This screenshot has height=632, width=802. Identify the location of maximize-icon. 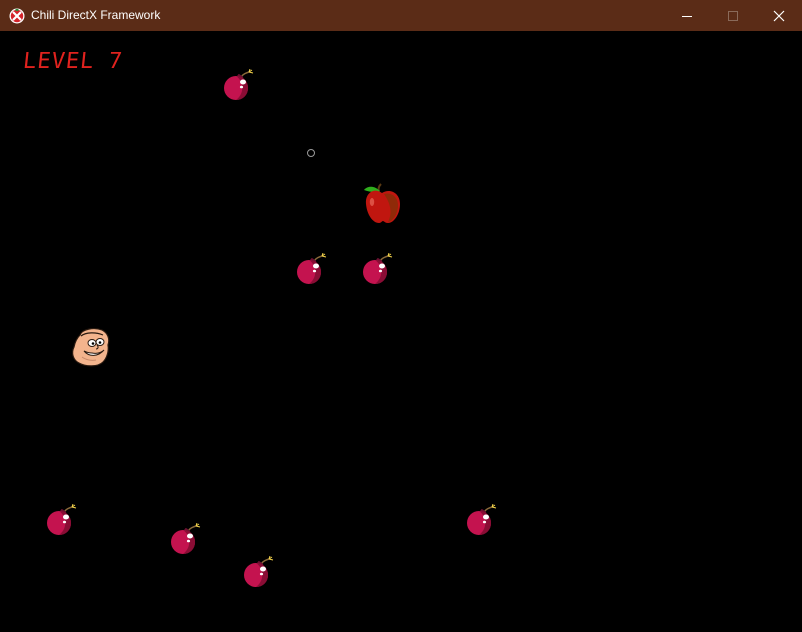
(733, 15).